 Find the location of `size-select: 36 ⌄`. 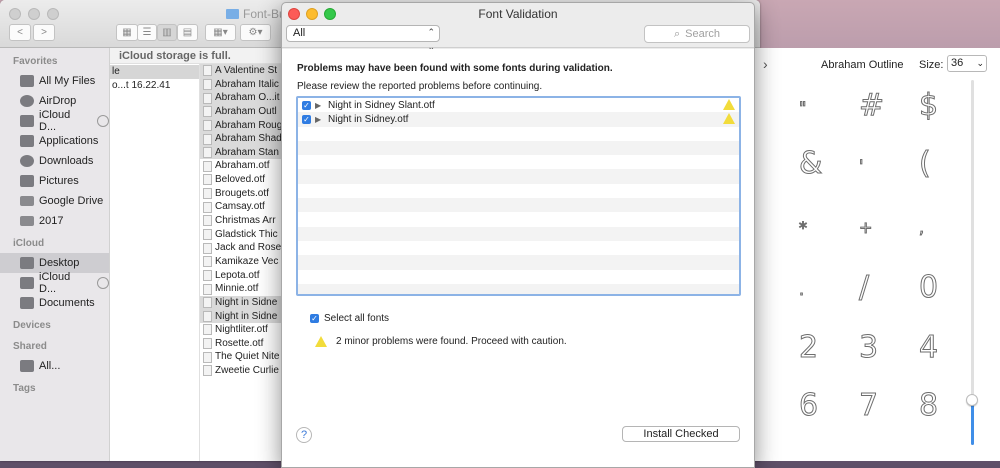

size-select: 36 ⌄ is located at coordinates (967, 63).